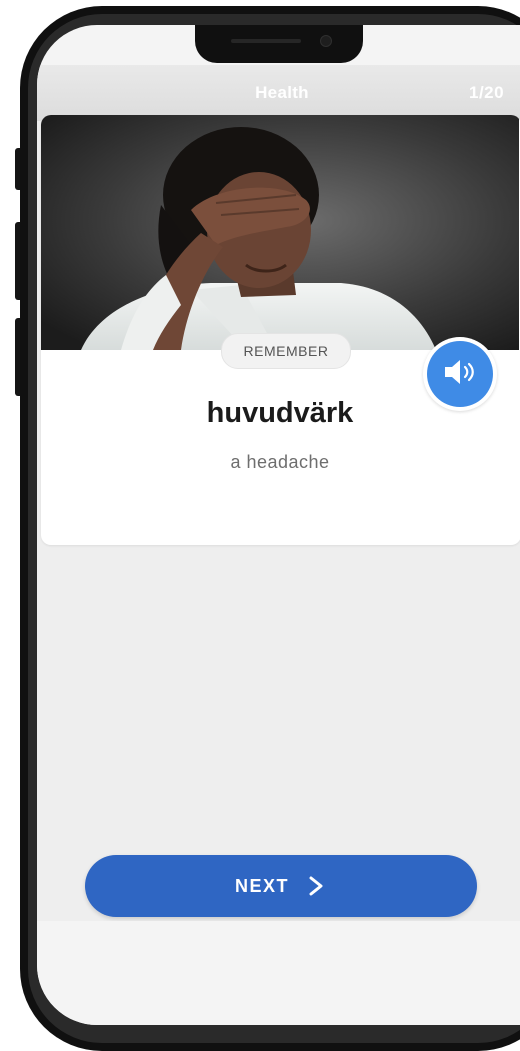  What do you see at coordinates (487, 92) in the screenshot?
I see `progress-counter: 1/20` at bounding box center [487, 92].